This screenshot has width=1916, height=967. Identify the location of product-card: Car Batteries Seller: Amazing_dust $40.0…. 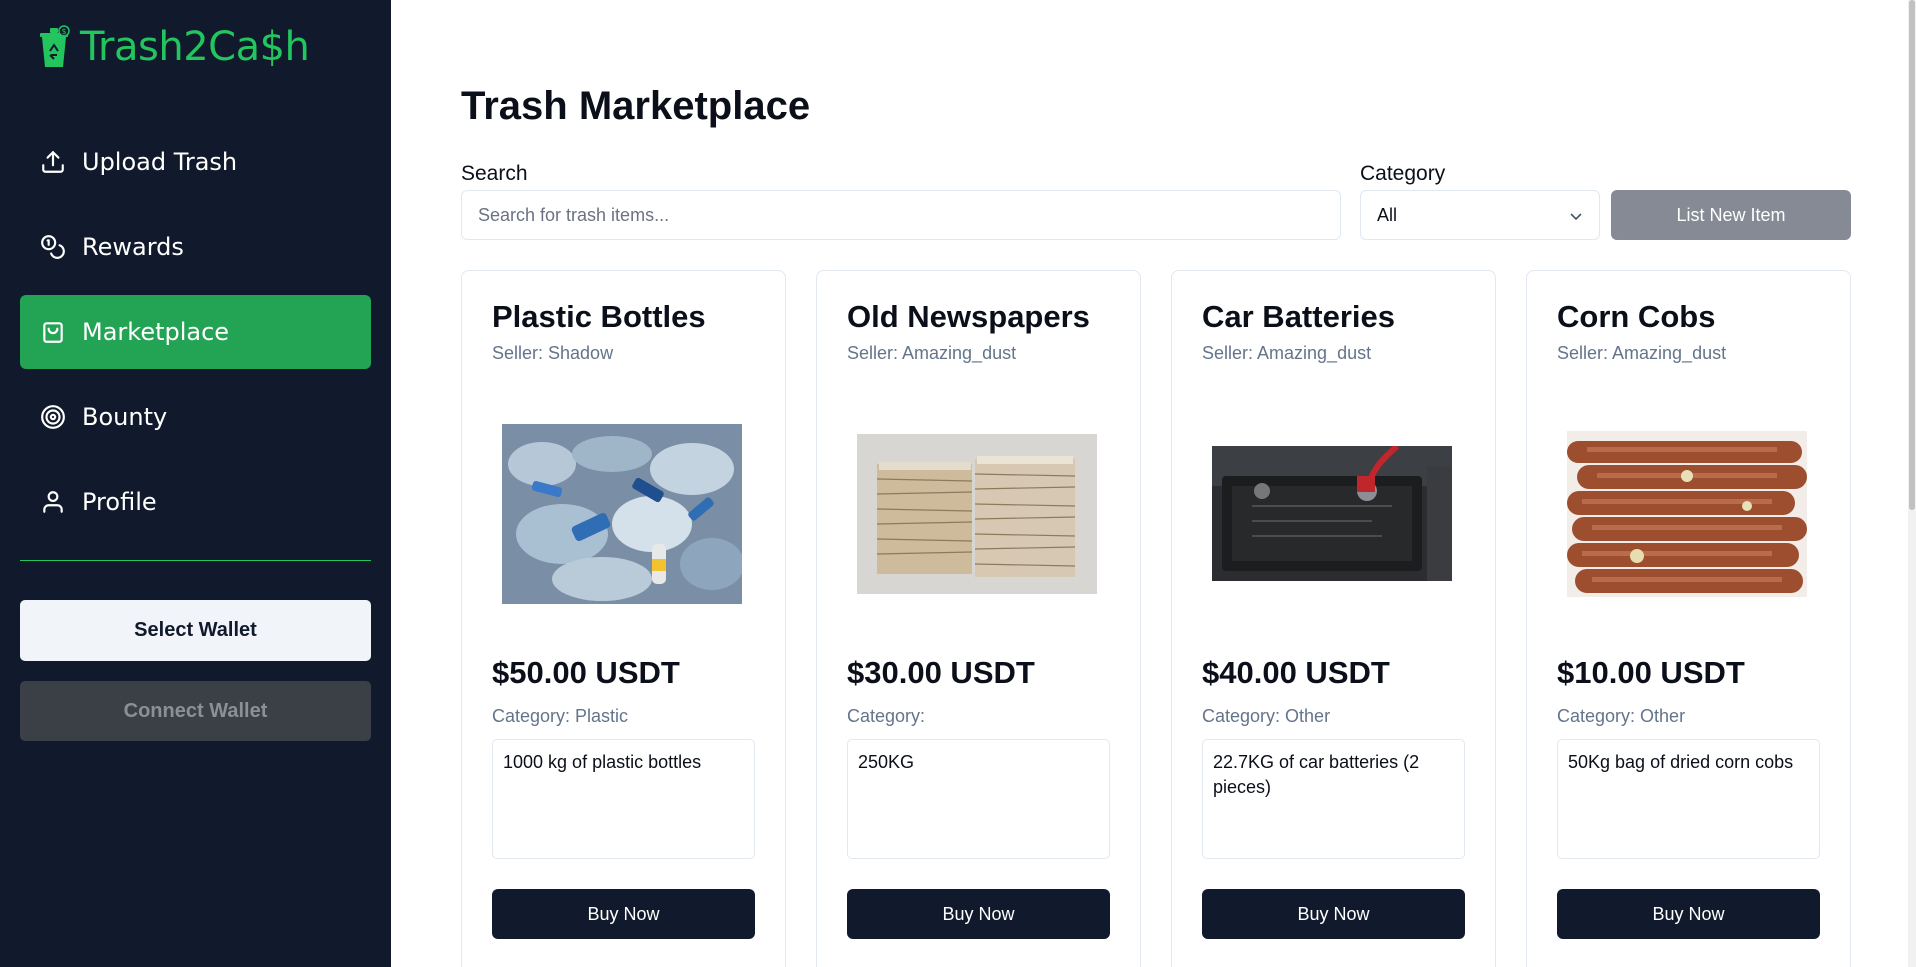
(1333, 618).